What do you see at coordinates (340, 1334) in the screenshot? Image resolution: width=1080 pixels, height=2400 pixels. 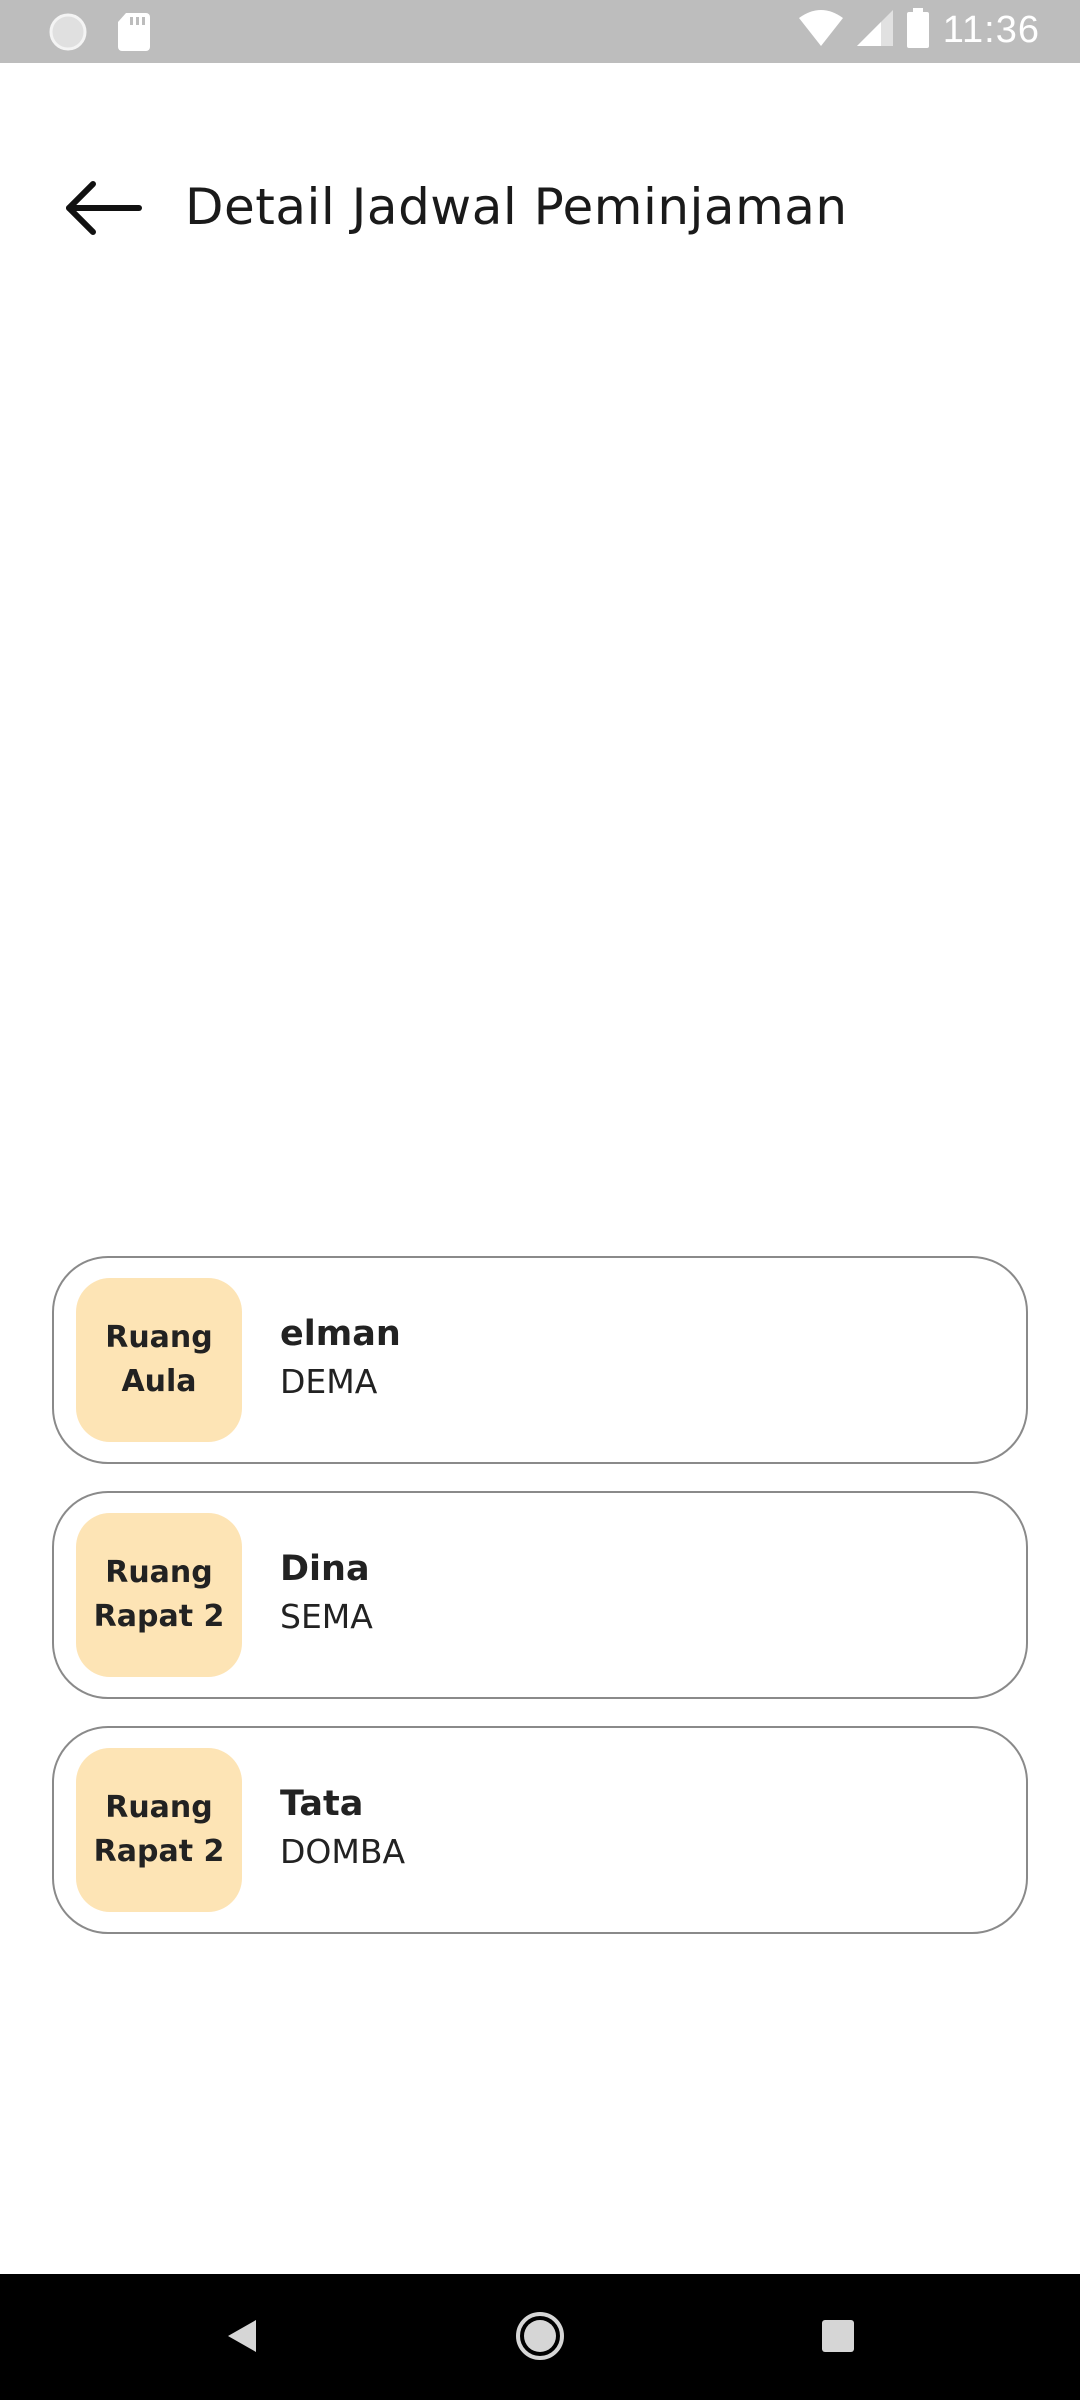 I see `borrower-name: elman` at bounding box center [340, 1334].